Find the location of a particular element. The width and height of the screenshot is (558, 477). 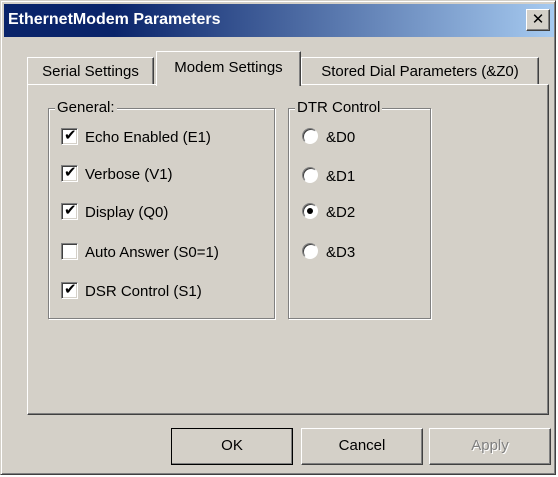

radio-selected-dot is located at coordinates (310, 211).